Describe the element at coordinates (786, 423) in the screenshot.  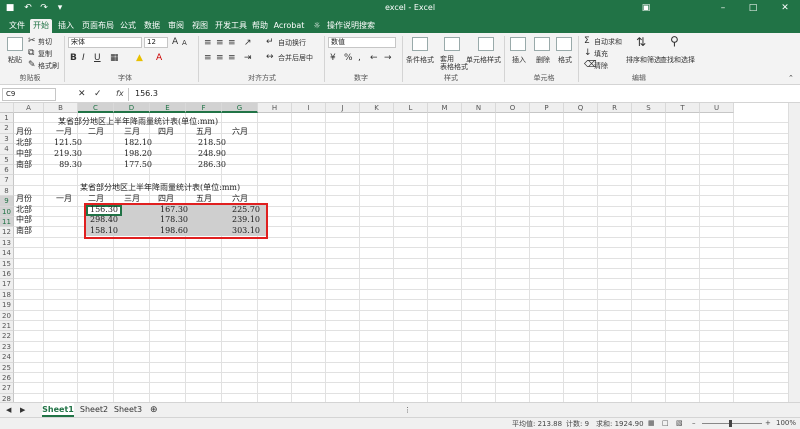
I see `zoom-level: 100%` at that location.